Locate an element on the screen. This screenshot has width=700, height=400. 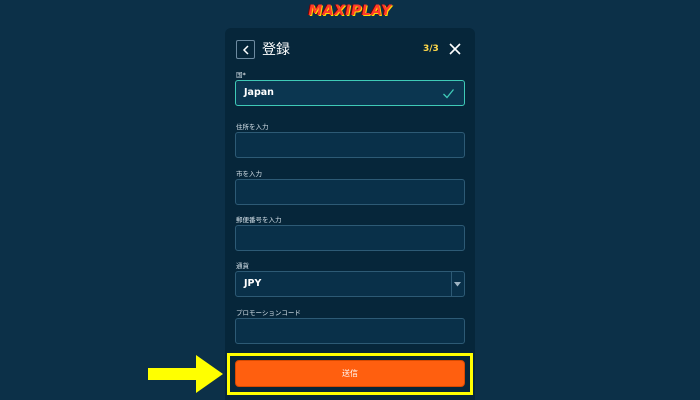
required-mark: * is located at coordinates (244, 75).